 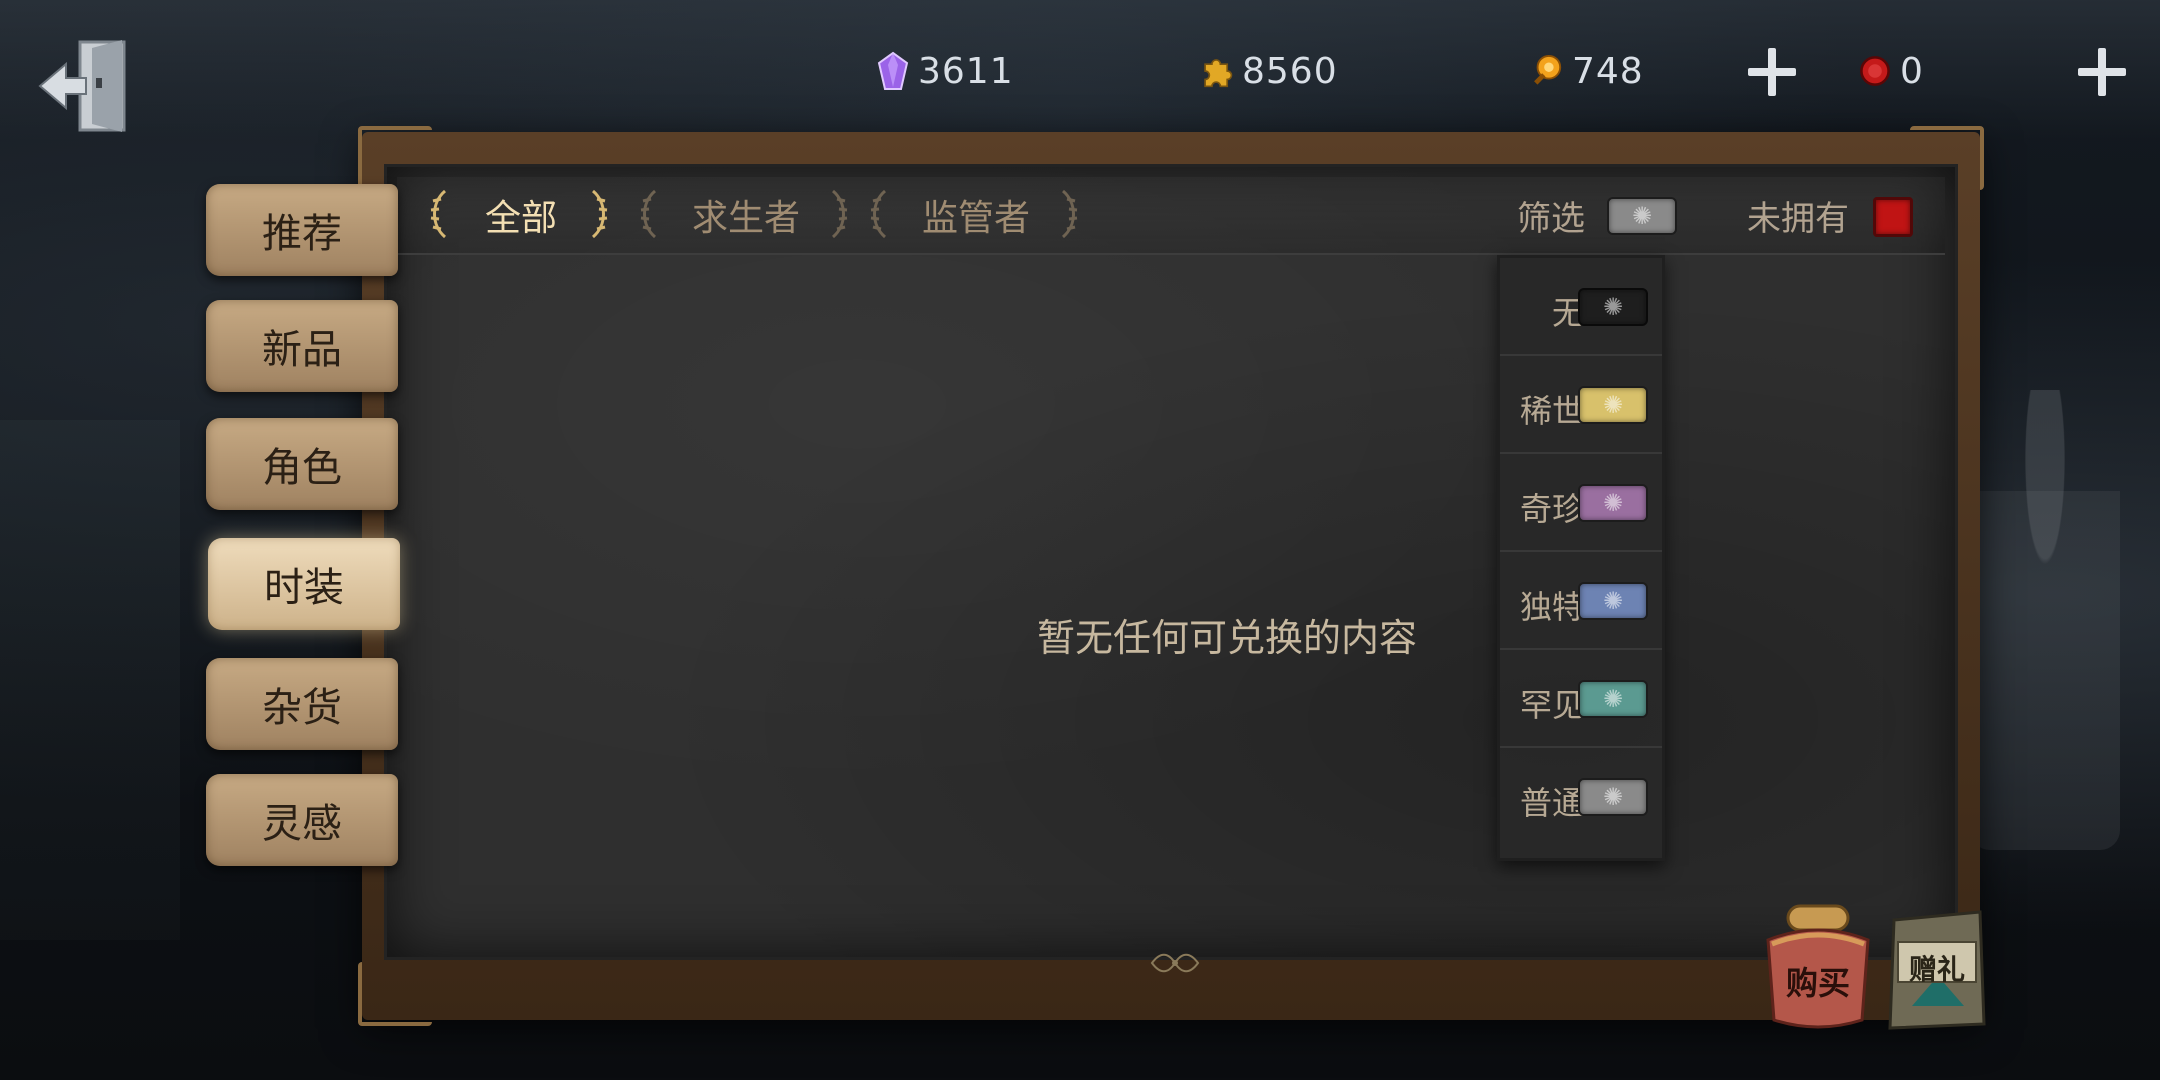 What do you see at coordinates (1912, 71) in the screenshot?
I see `currency-red-coin-value: 0` at bounding box center [1912, 71].